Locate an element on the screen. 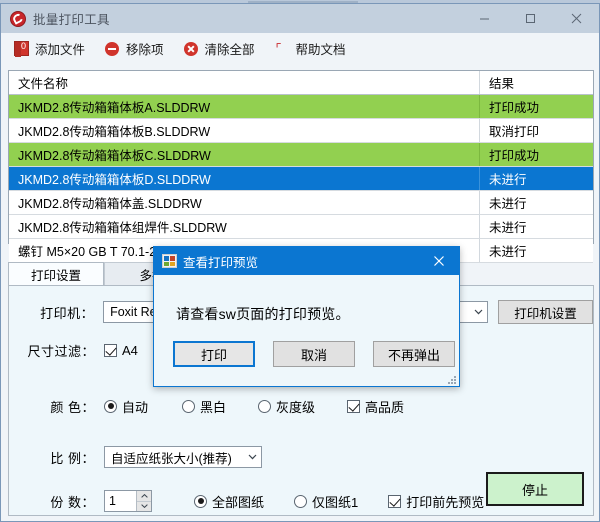  sheet-1-label: 仅图纸1 is located at coordinates (335, 502).